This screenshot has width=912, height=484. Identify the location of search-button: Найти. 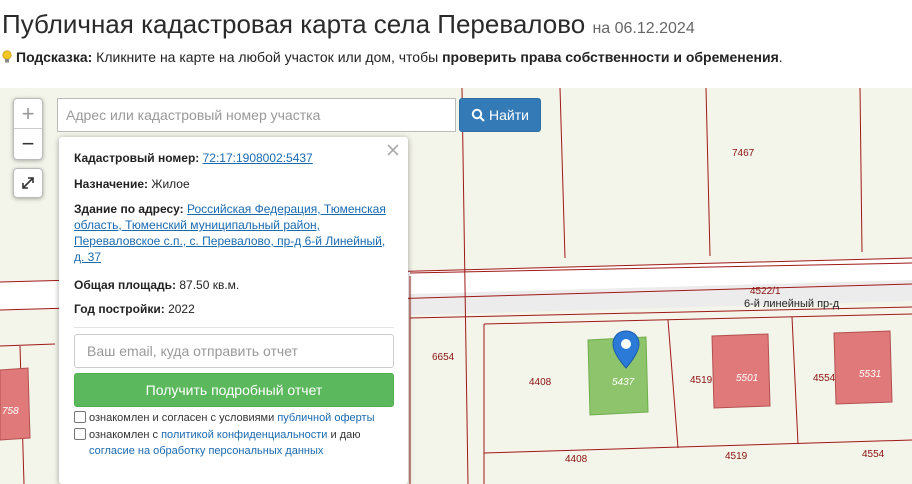
(500, 115).